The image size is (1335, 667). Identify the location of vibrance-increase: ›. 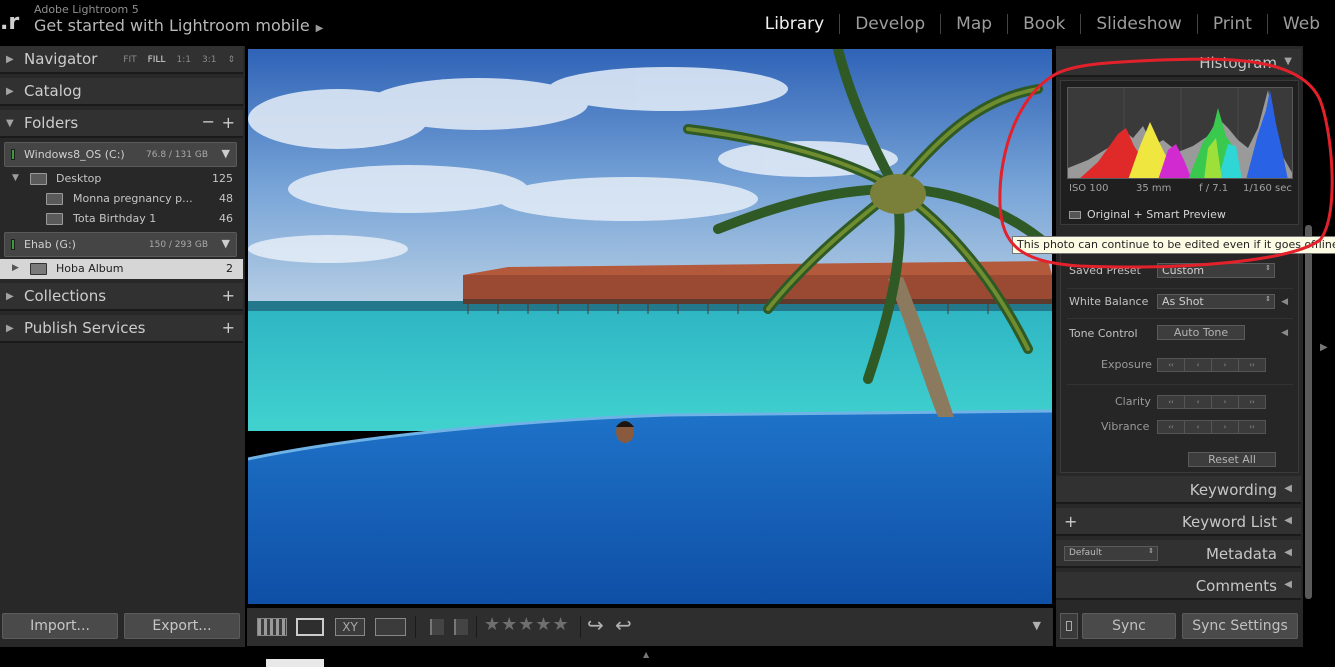
(1225, 427).